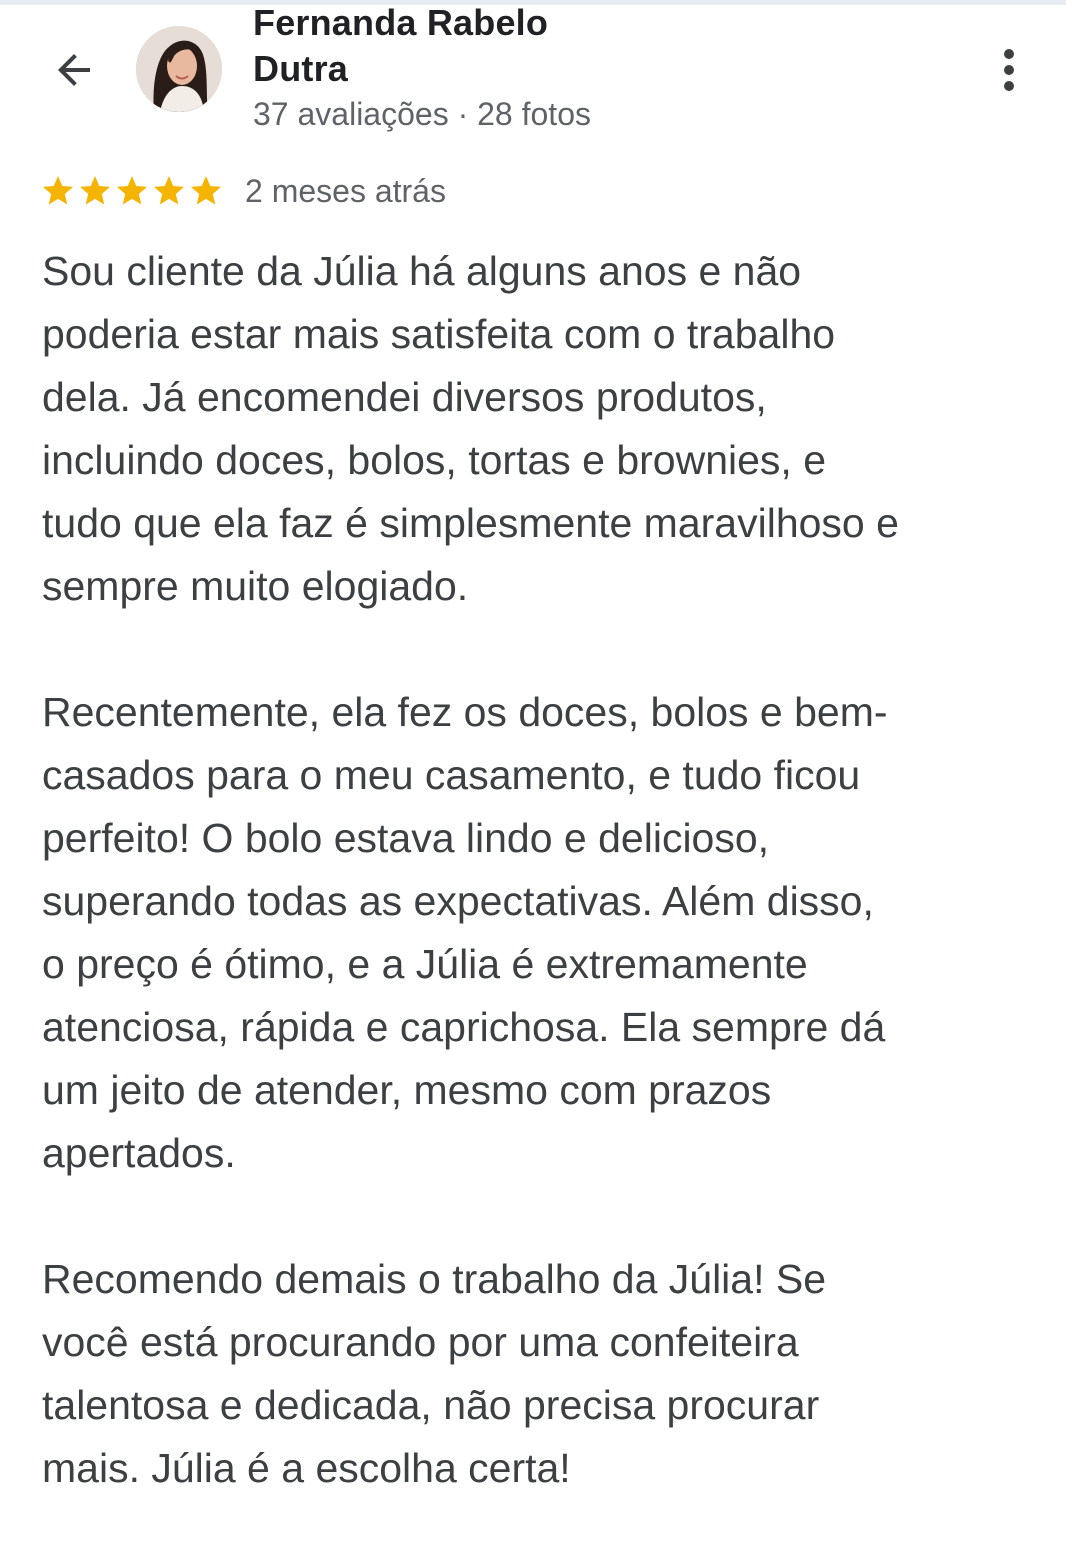  I want to click on reviewer-avatar, so click(179, 69).